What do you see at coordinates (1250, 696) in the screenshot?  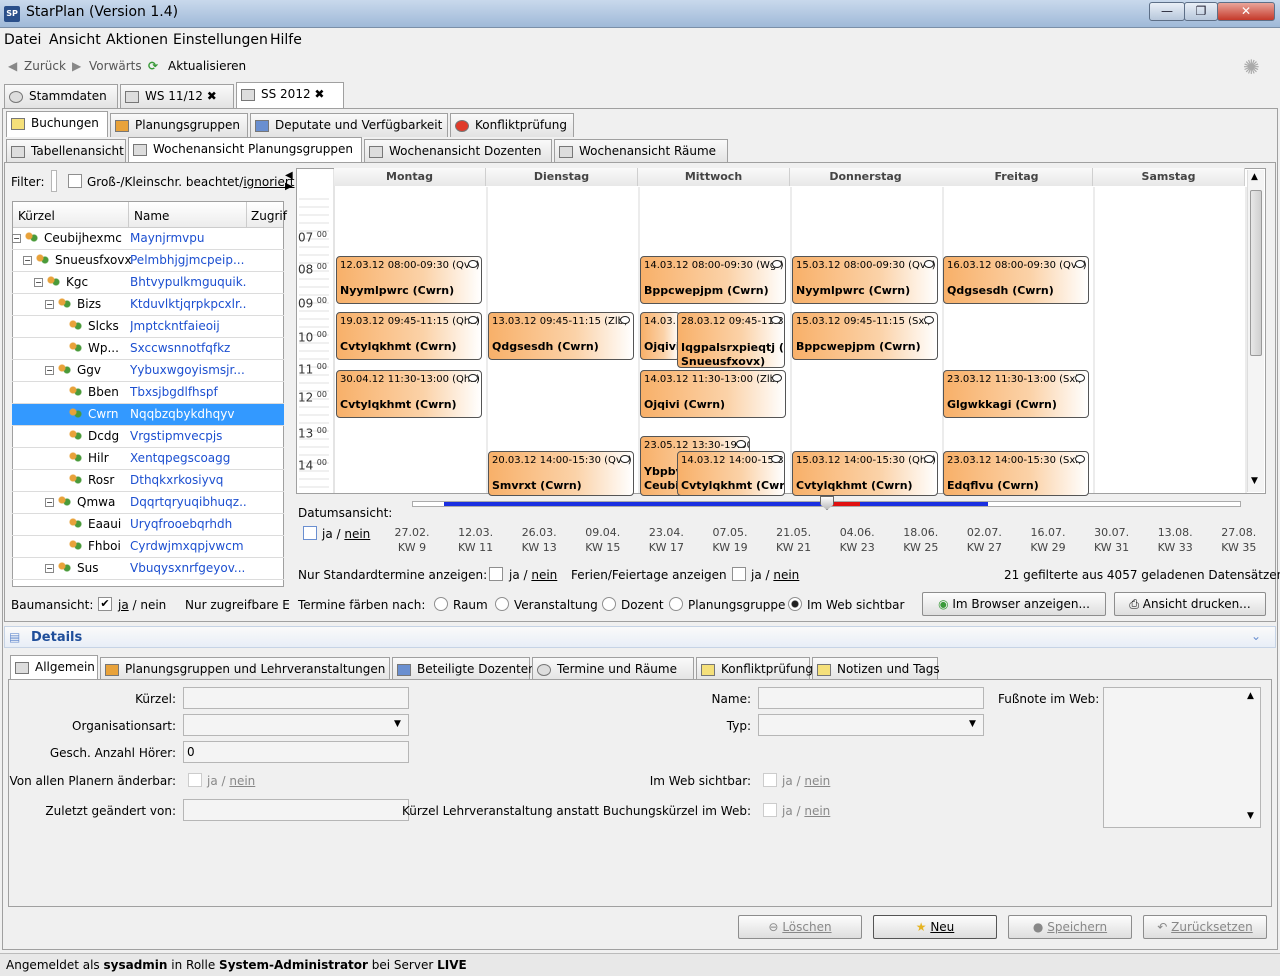 I see `scroll-up-icon: ▲` at bounding box center [1250, 696].